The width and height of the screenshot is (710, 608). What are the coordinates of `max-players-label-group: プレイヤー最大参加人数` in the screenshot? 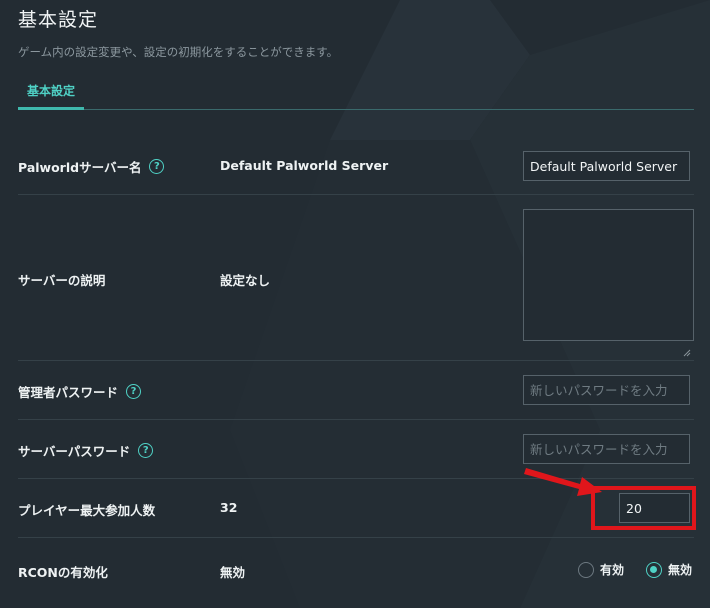 It's located at (86, 509).